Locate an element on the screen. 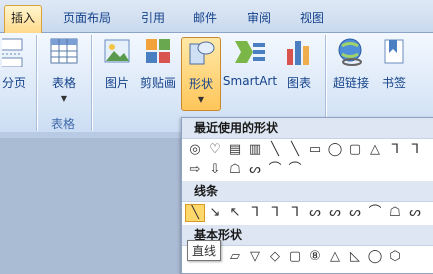  ribbon-tab-strip: 插入 页面布局 引用 邮件 审阅 视图 is located at coordinates (216, 16).